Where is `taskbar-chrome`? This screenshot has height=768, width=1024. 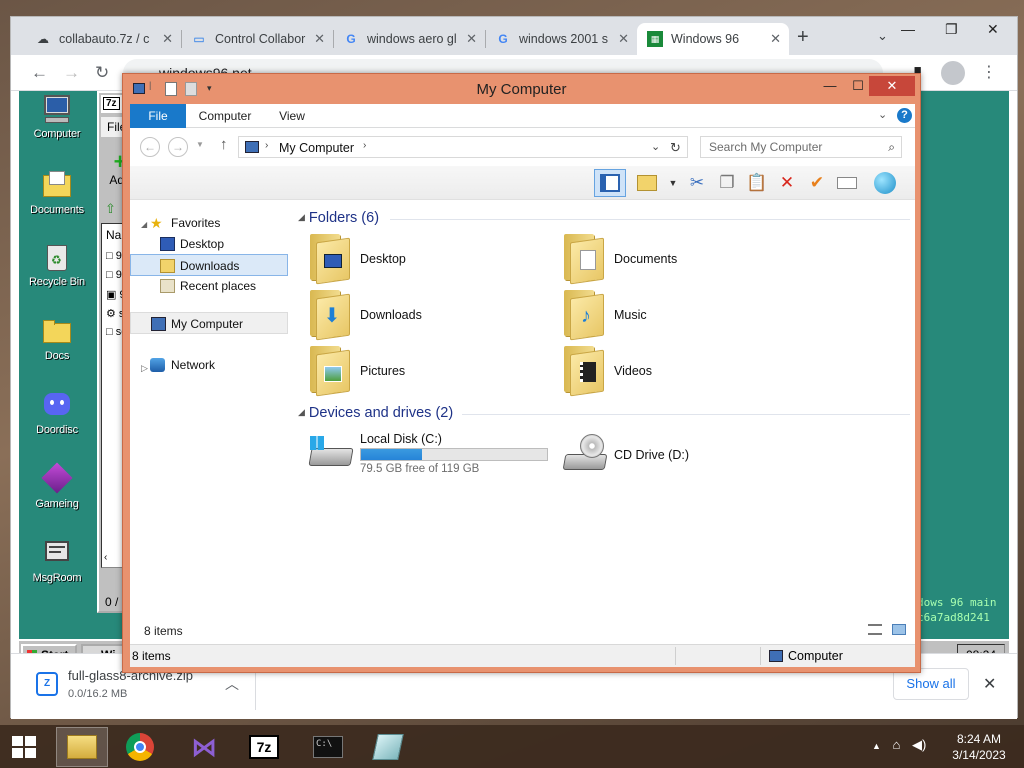 taskbar-chrome is located at coordinates (140, 747).